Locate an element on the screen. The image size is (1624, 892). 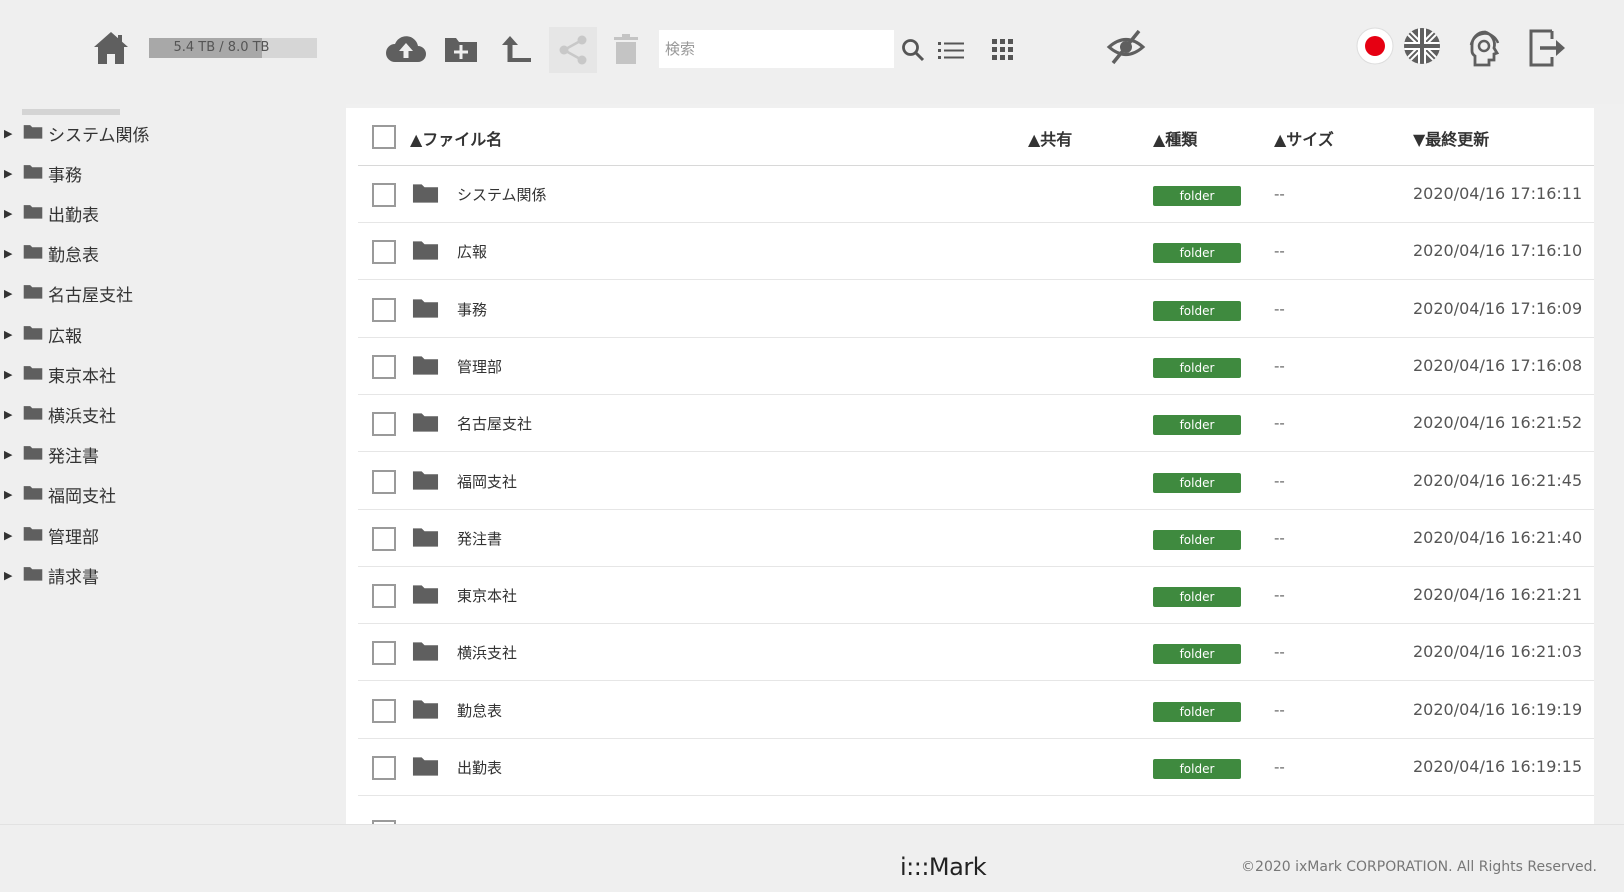
select-all-checkbox is located at coordinates (384, 137).